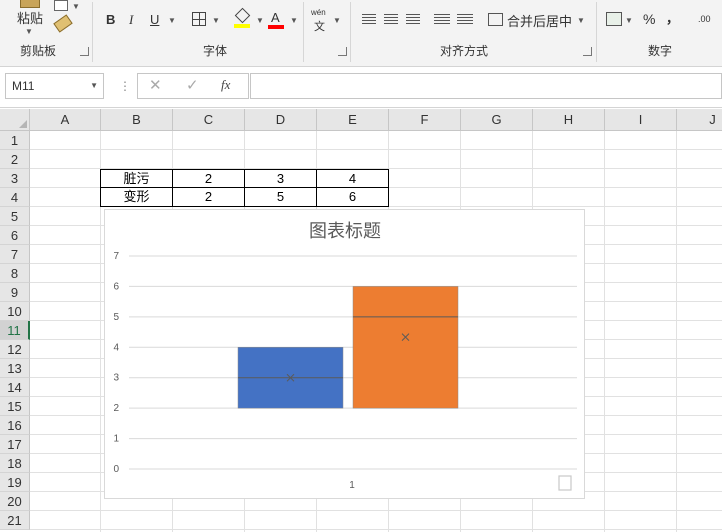  Describe the element at coordinates (137, 120) in the screenshot. I see `column-header-b: B` at that location.